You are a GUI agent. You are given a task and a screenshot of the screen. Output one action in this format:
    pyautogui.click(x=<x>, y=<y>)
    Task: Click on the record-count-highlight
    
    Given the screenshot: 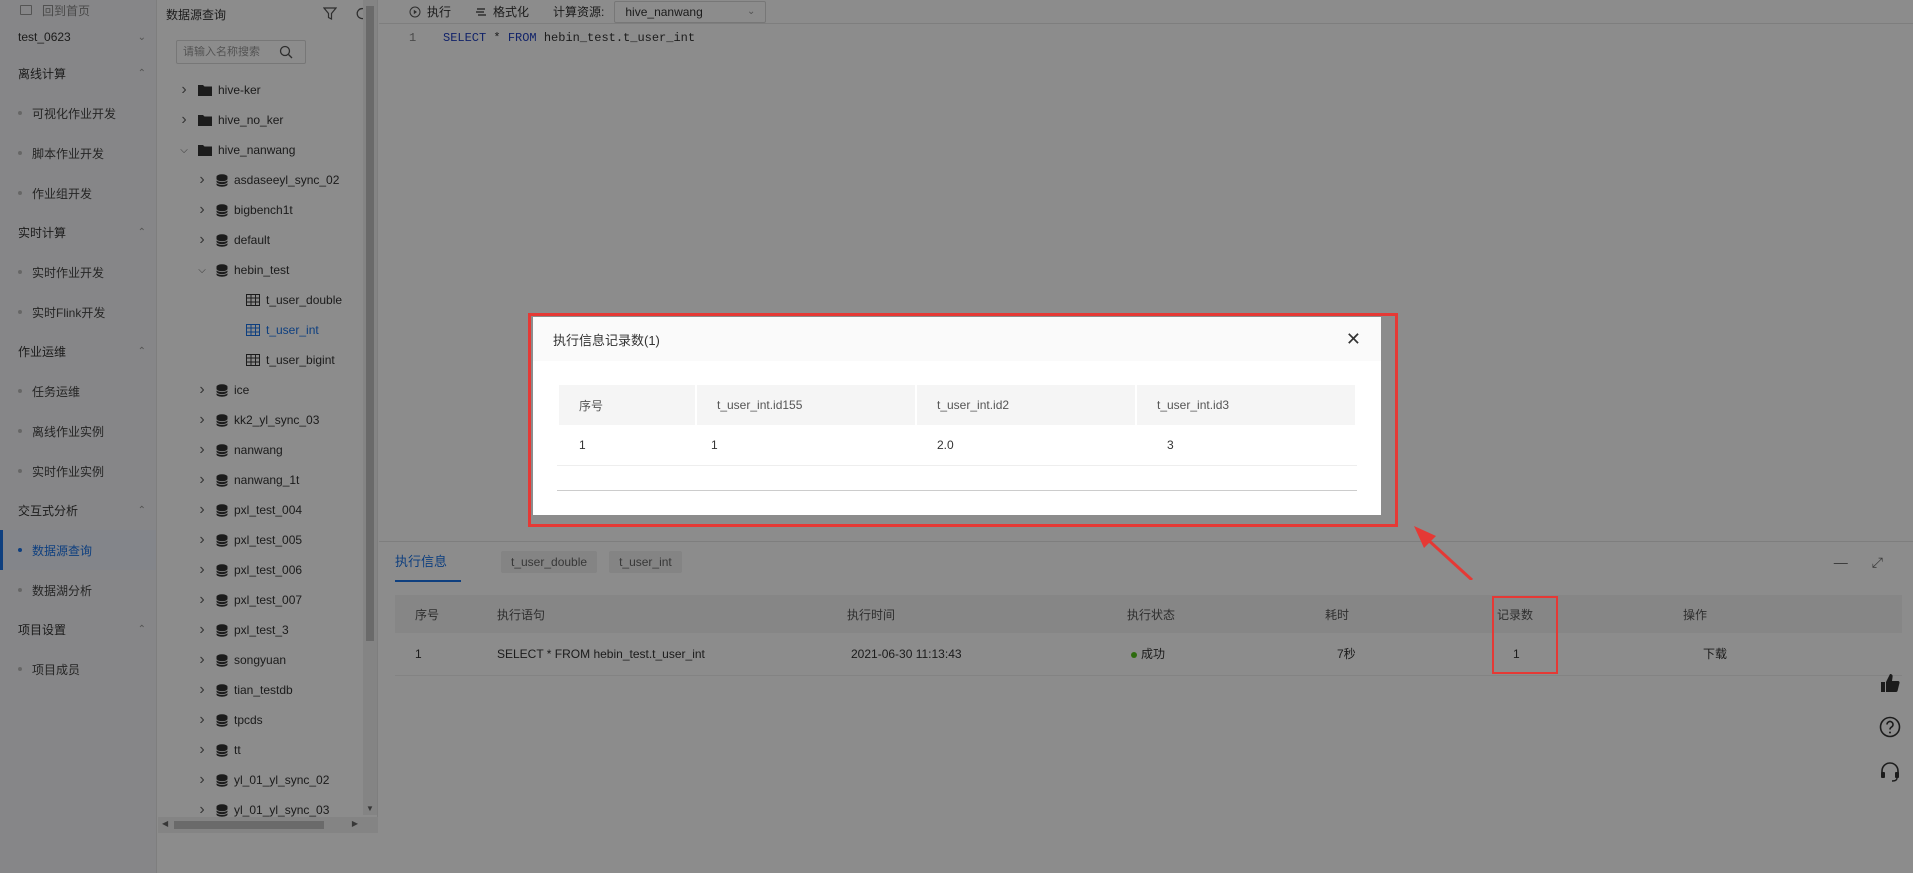 What is the action you would take?
    pyautogui.click(x=1525, y=635)
    